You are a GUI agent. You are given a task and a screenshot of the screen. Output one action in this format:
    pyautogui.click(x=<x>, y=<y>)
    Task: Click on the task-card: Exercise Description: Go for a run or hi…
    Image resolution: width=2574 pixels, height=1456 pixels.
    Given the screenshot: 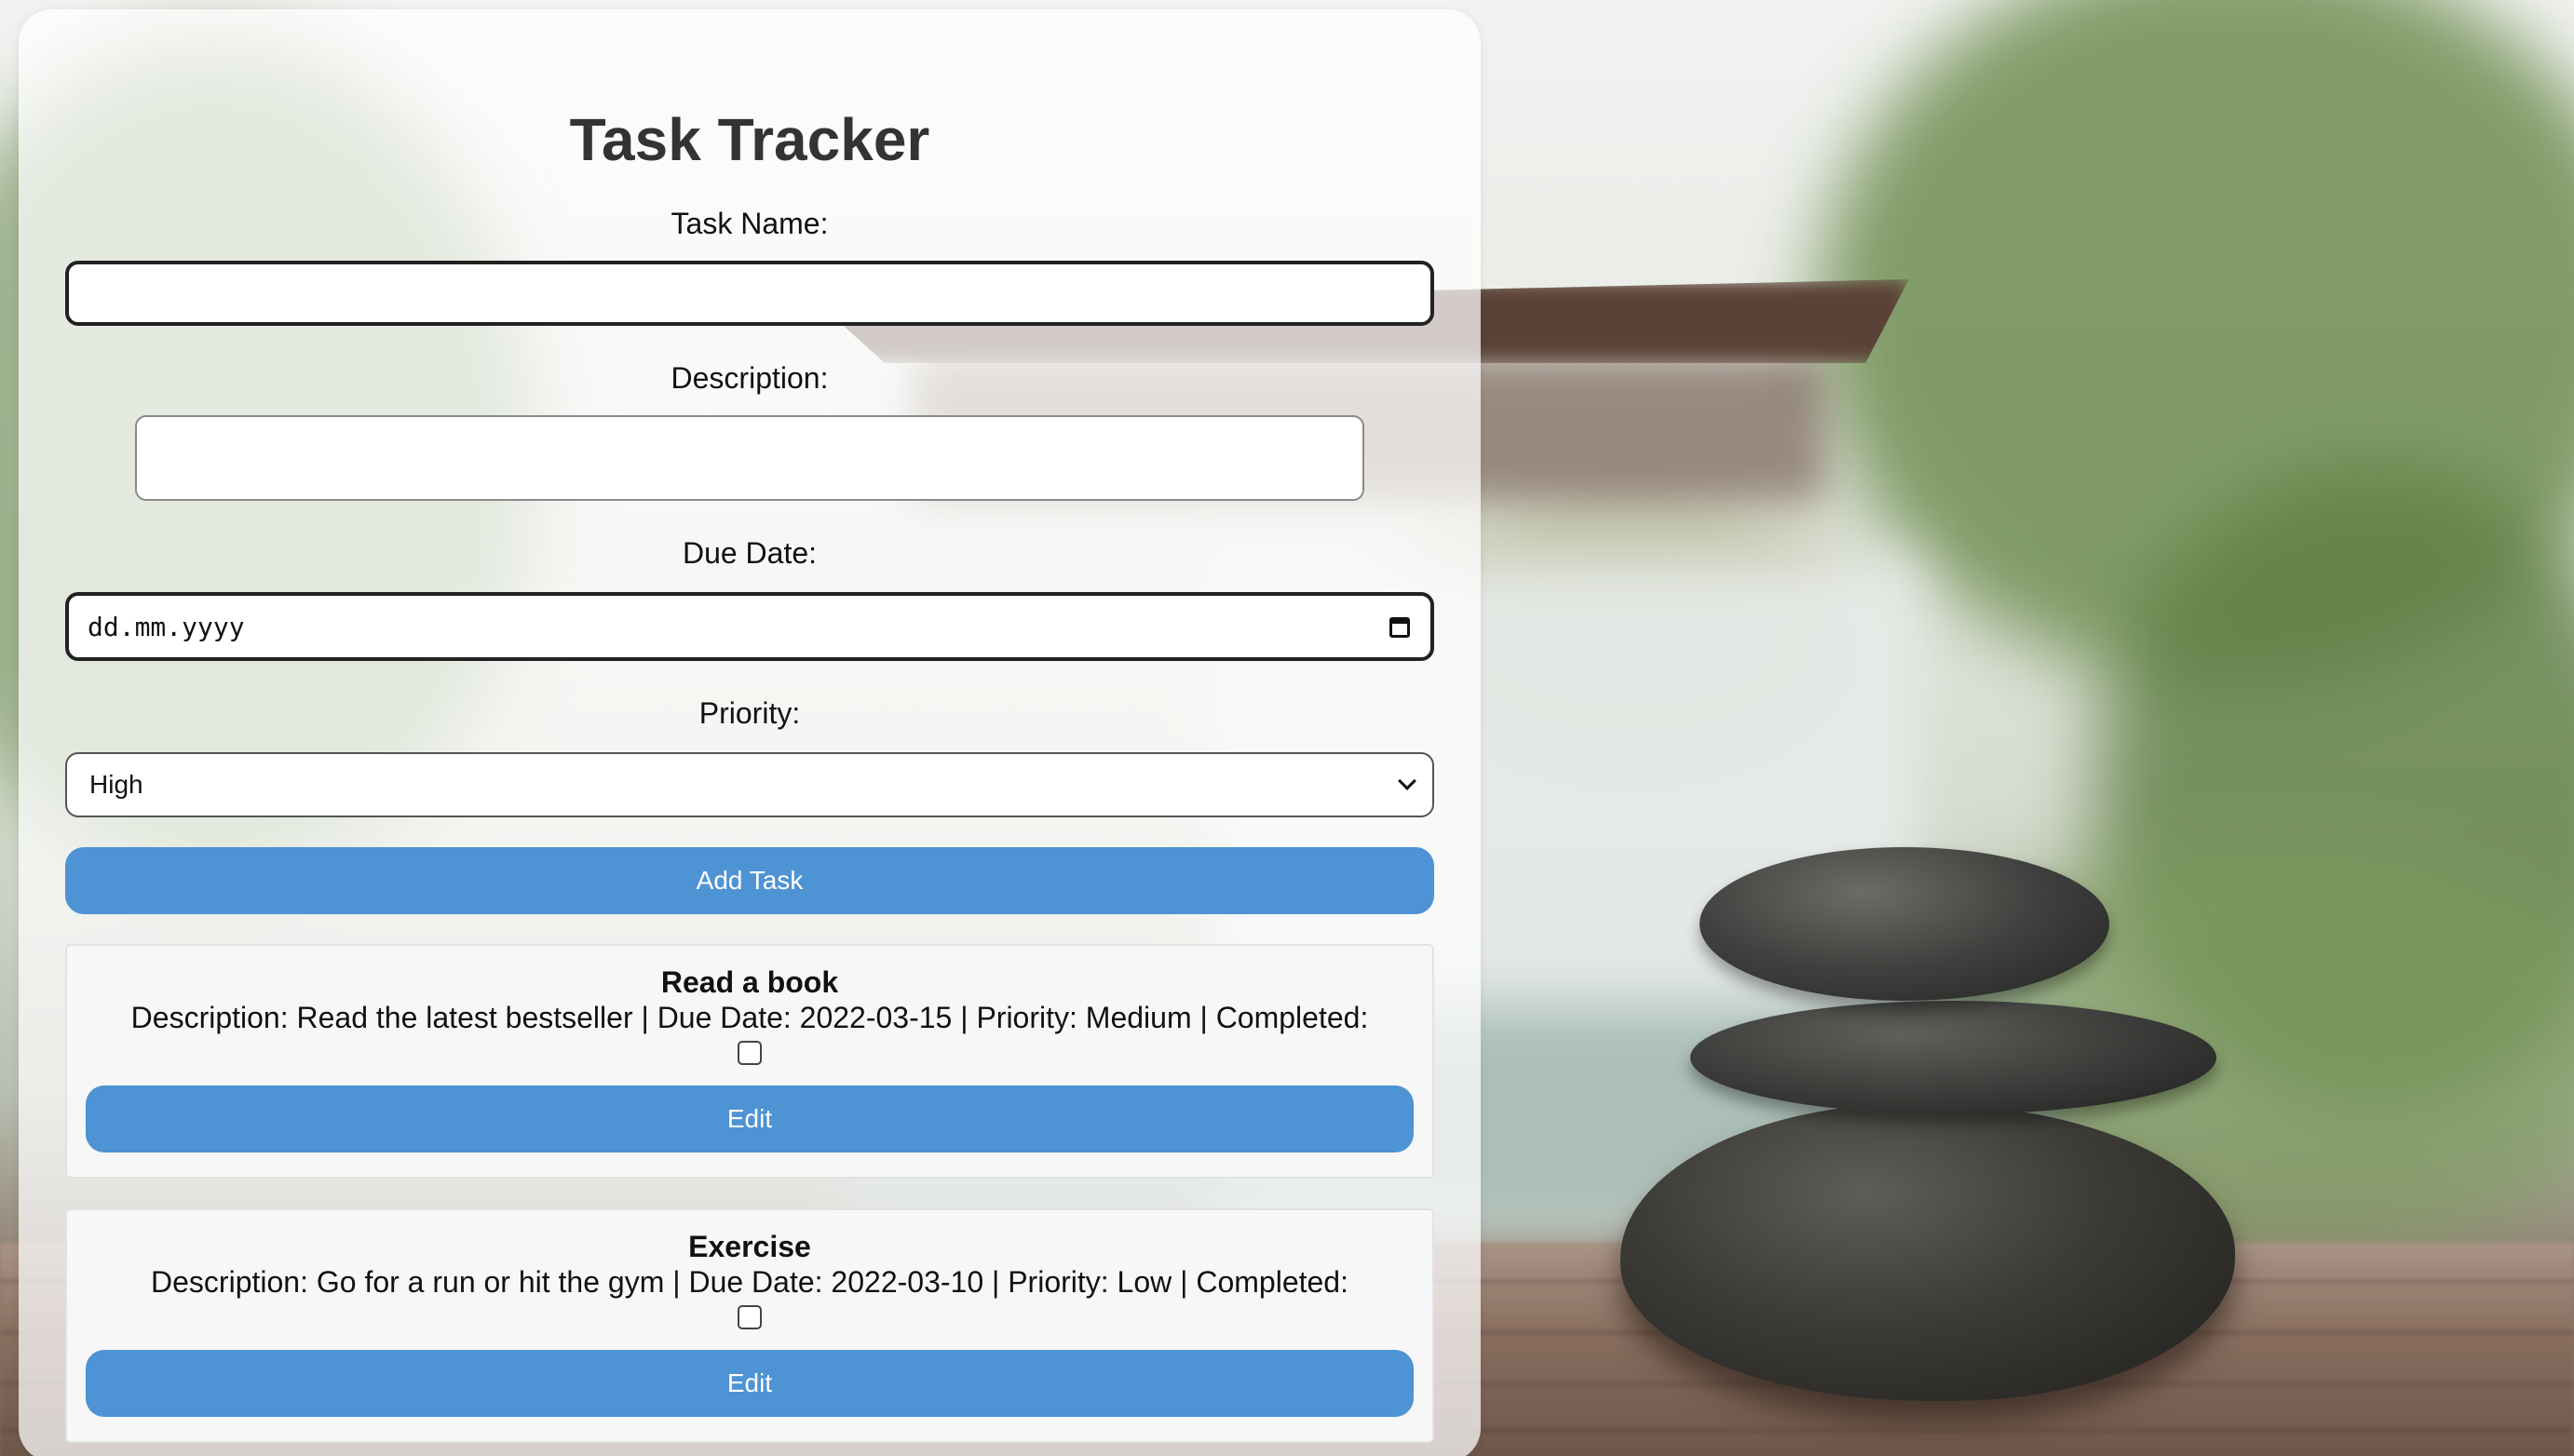 What is the action you would take?
    pyautogui.click(x=749, y=1325)
    